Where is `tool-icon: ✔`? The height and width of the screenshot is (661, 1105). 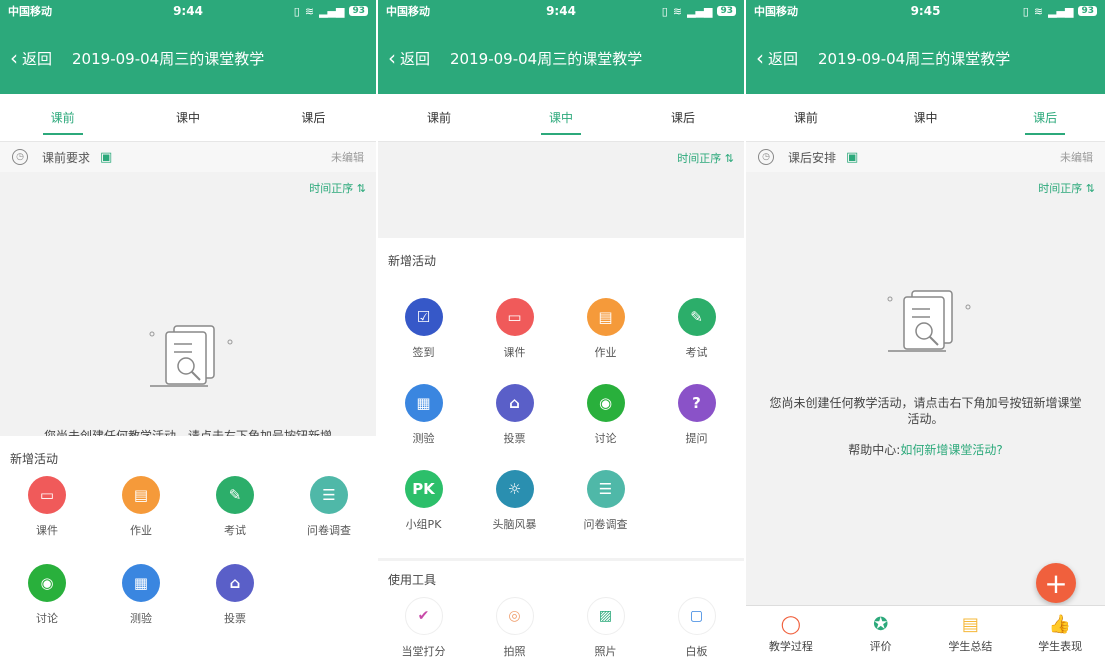 tool-icon: ✔ is located at coordinates (423, 616).